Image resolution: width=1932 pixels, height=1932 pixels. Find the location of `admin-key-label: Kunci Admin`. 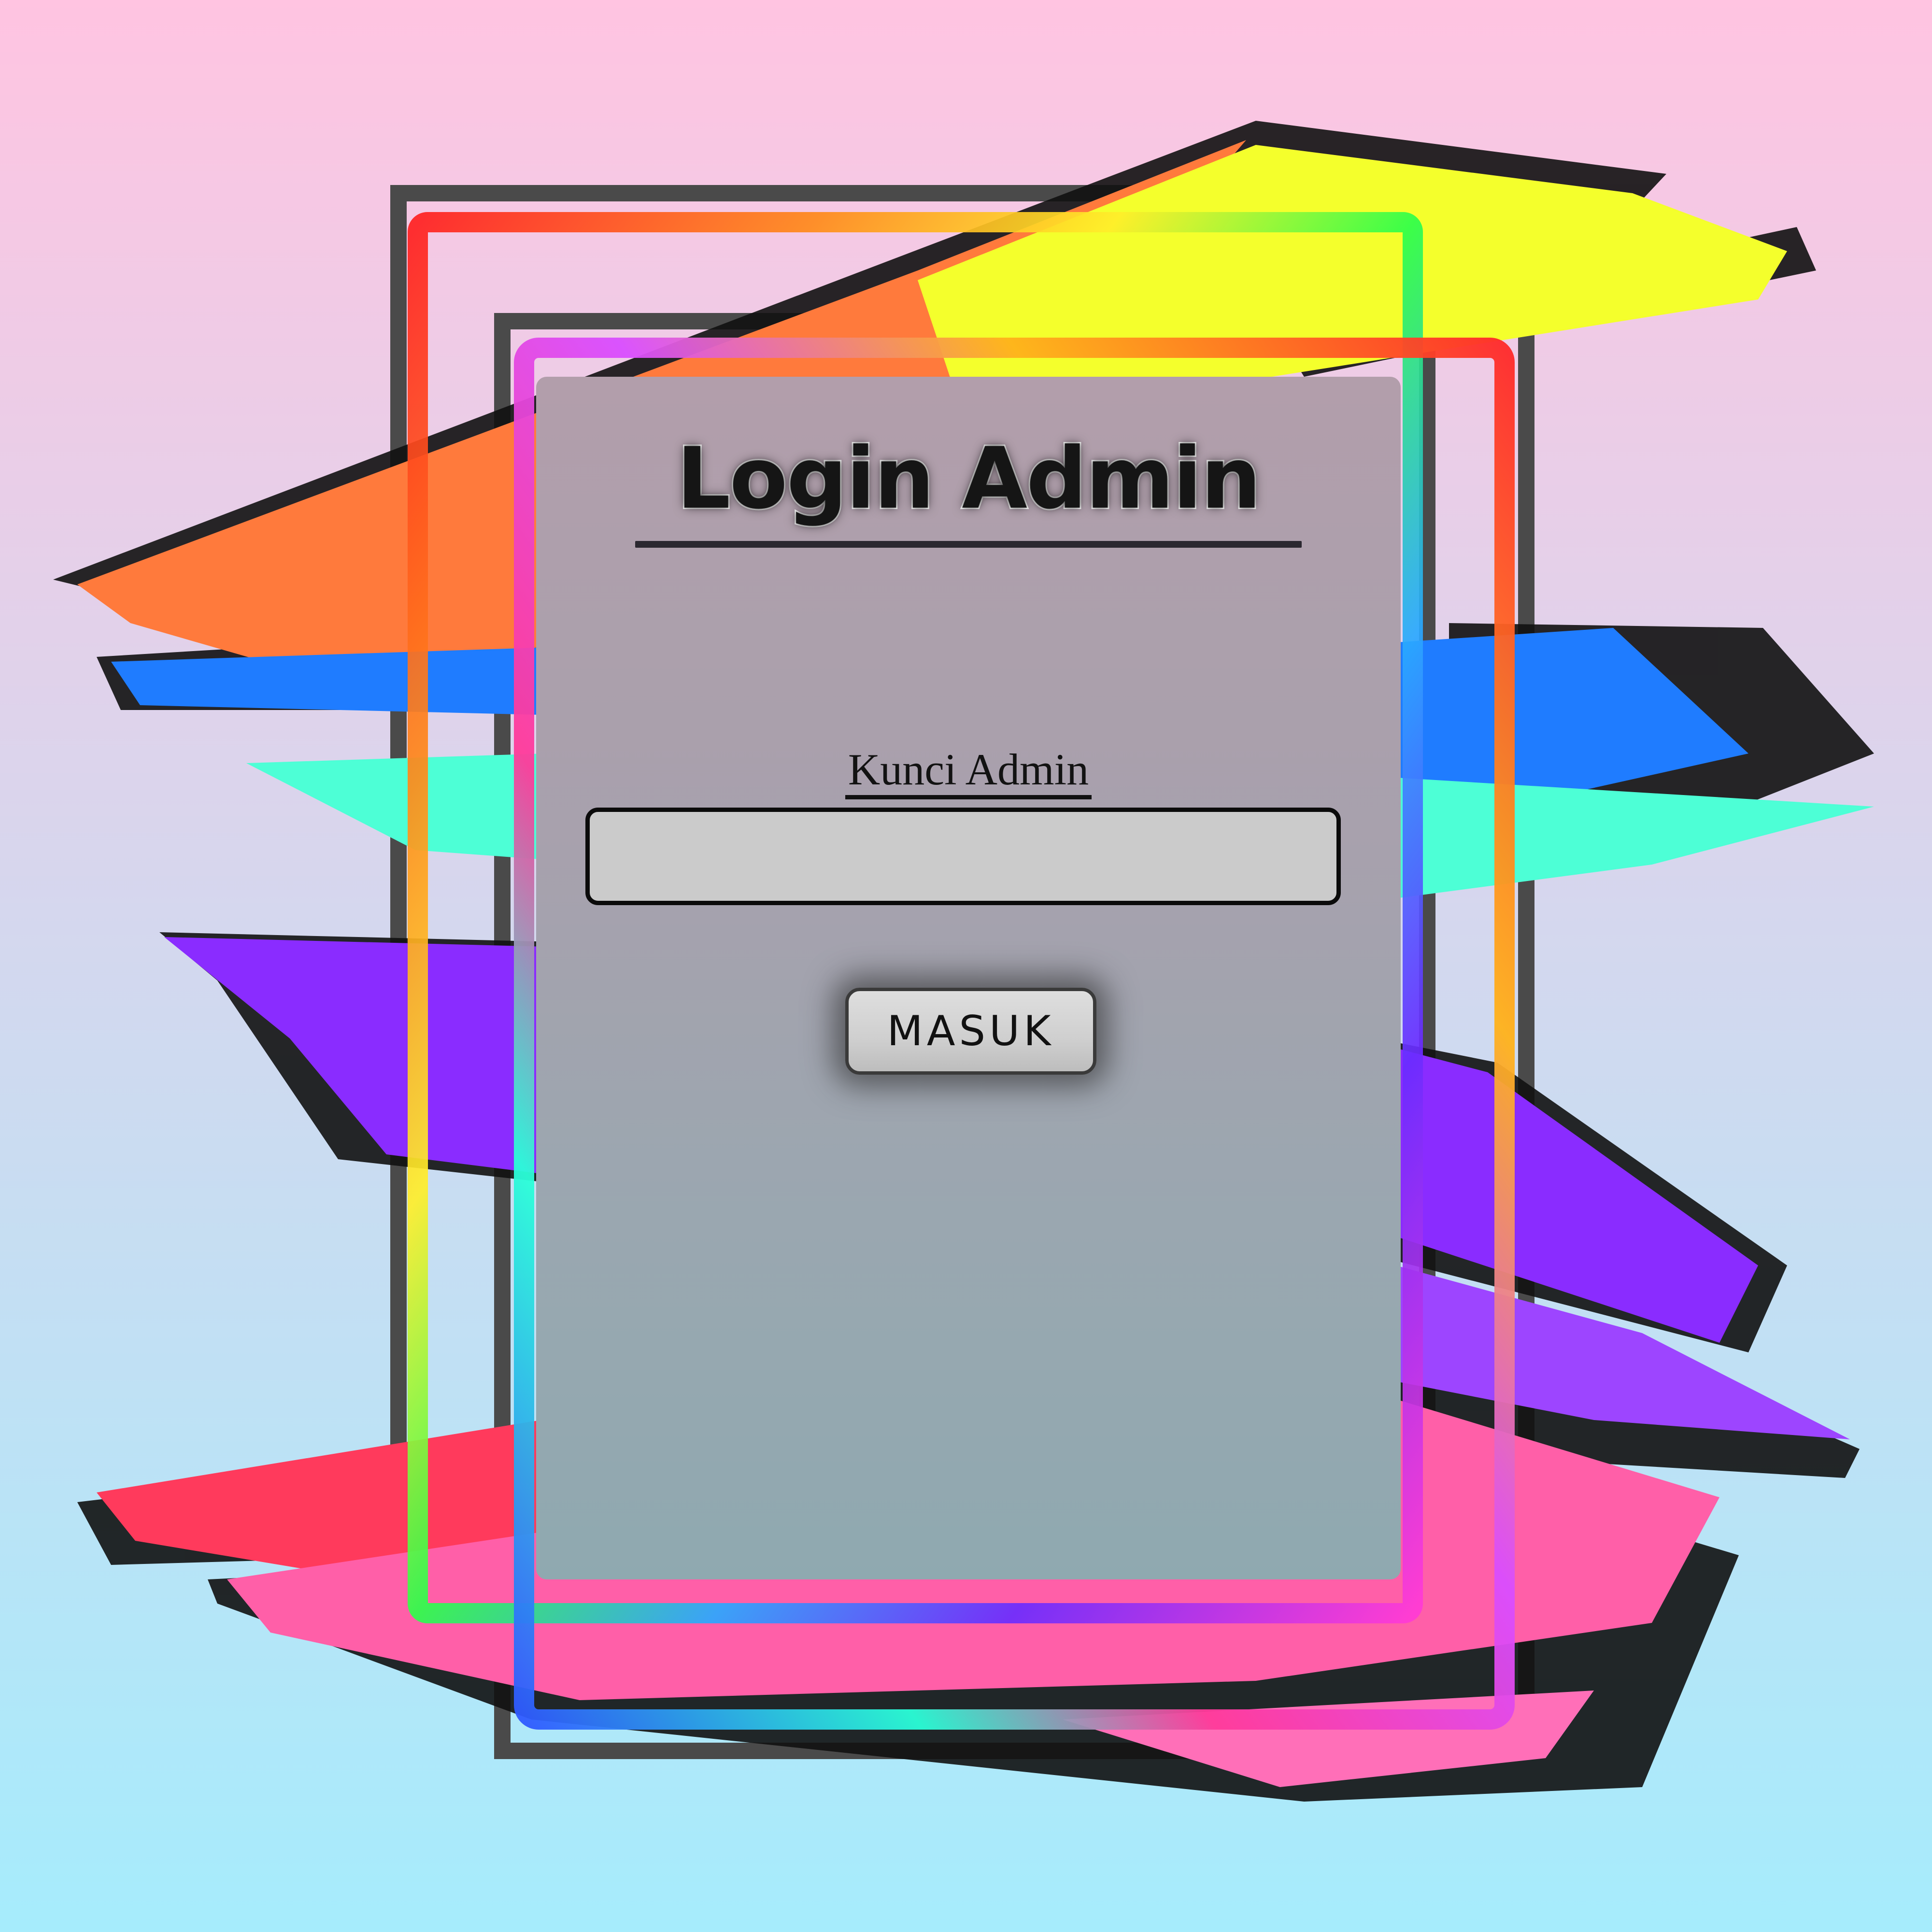

admin-key-label: Kunci Admin is located at coordinates (968, 772).